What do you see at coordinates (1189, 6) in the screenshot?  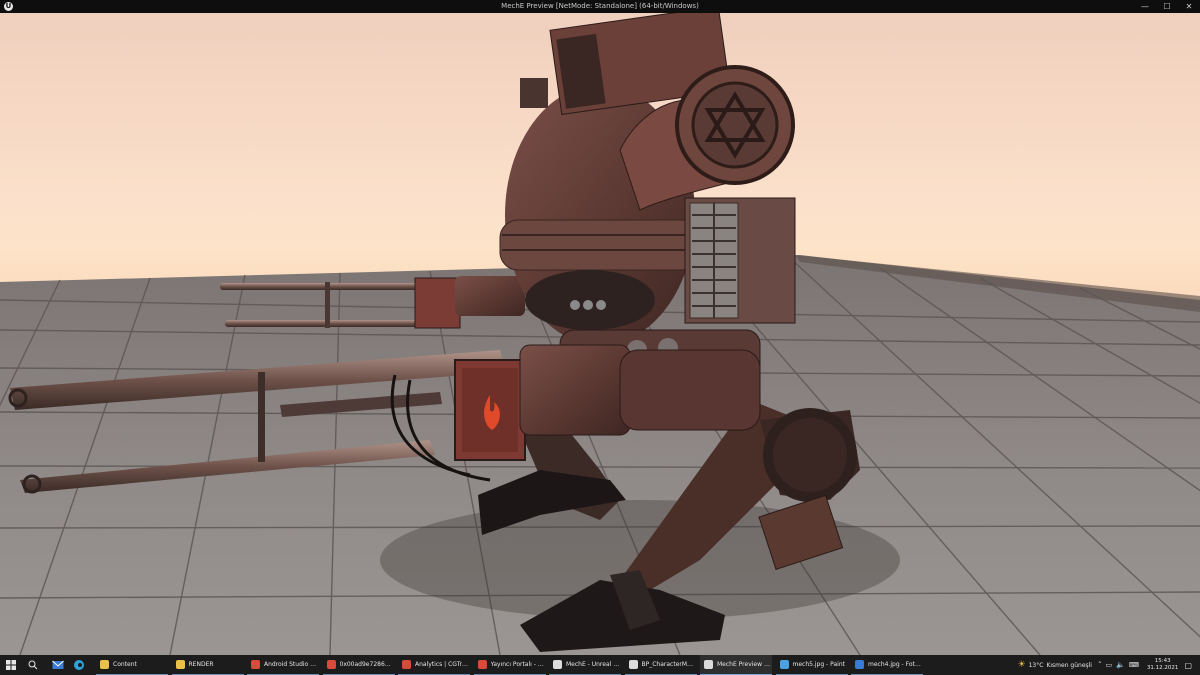 I see `close-button: ✕` at bounding box center [1189, 6].